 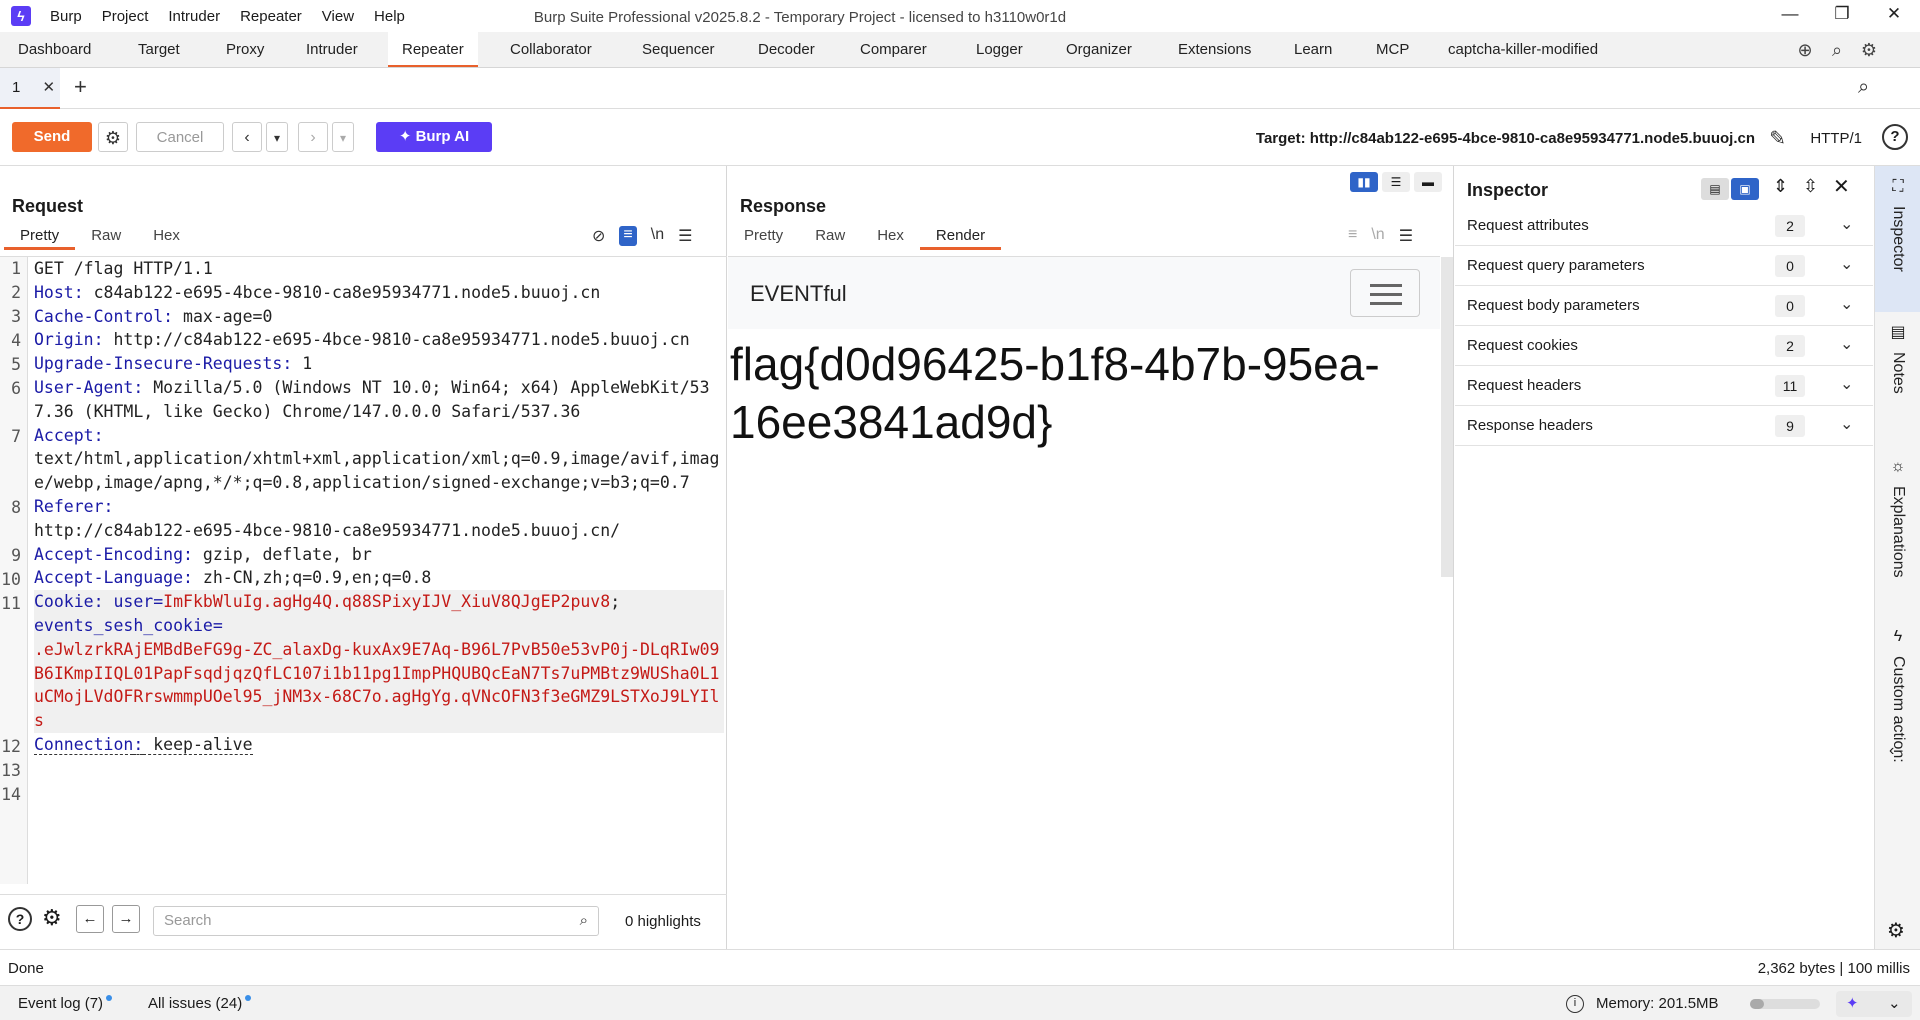 What do you see at coordinates (379, 364) in the screenshot?
I see `request-line: Upgrade-Insecure-Requests: 1` at bounding box center [379, 364].